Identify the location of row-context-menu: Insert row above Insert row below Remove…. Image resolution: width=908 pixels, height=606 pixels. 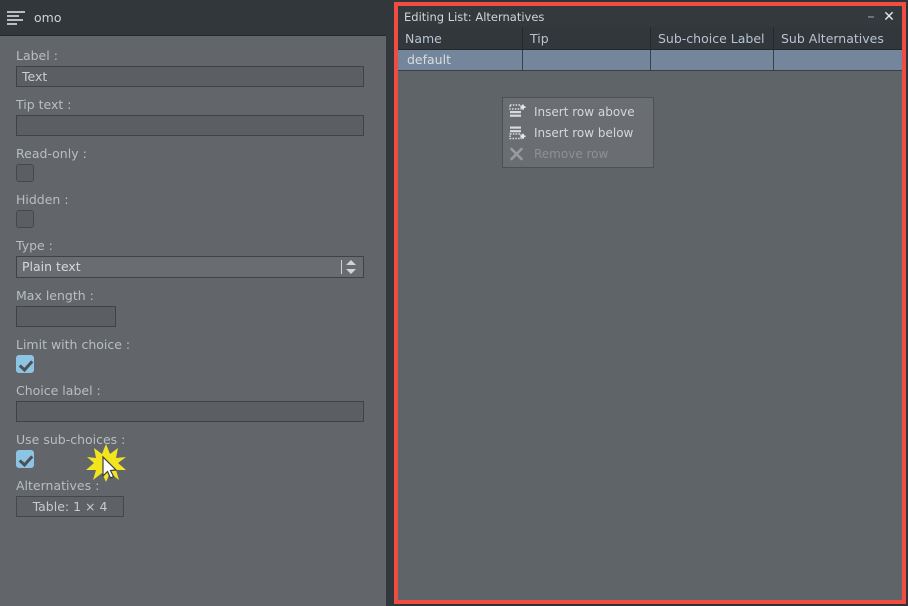
(578, 132).